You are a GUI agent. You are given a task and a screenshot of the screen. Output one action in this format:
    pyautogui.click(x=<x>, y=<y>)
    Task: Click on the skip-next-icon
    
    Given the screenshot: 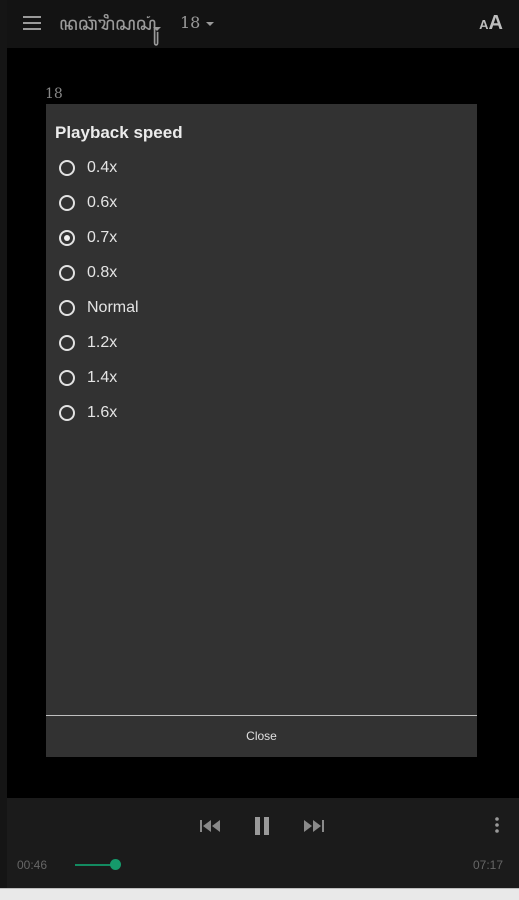 What is the action you would take?
    pyautogui.click(x=313, y=826)
    